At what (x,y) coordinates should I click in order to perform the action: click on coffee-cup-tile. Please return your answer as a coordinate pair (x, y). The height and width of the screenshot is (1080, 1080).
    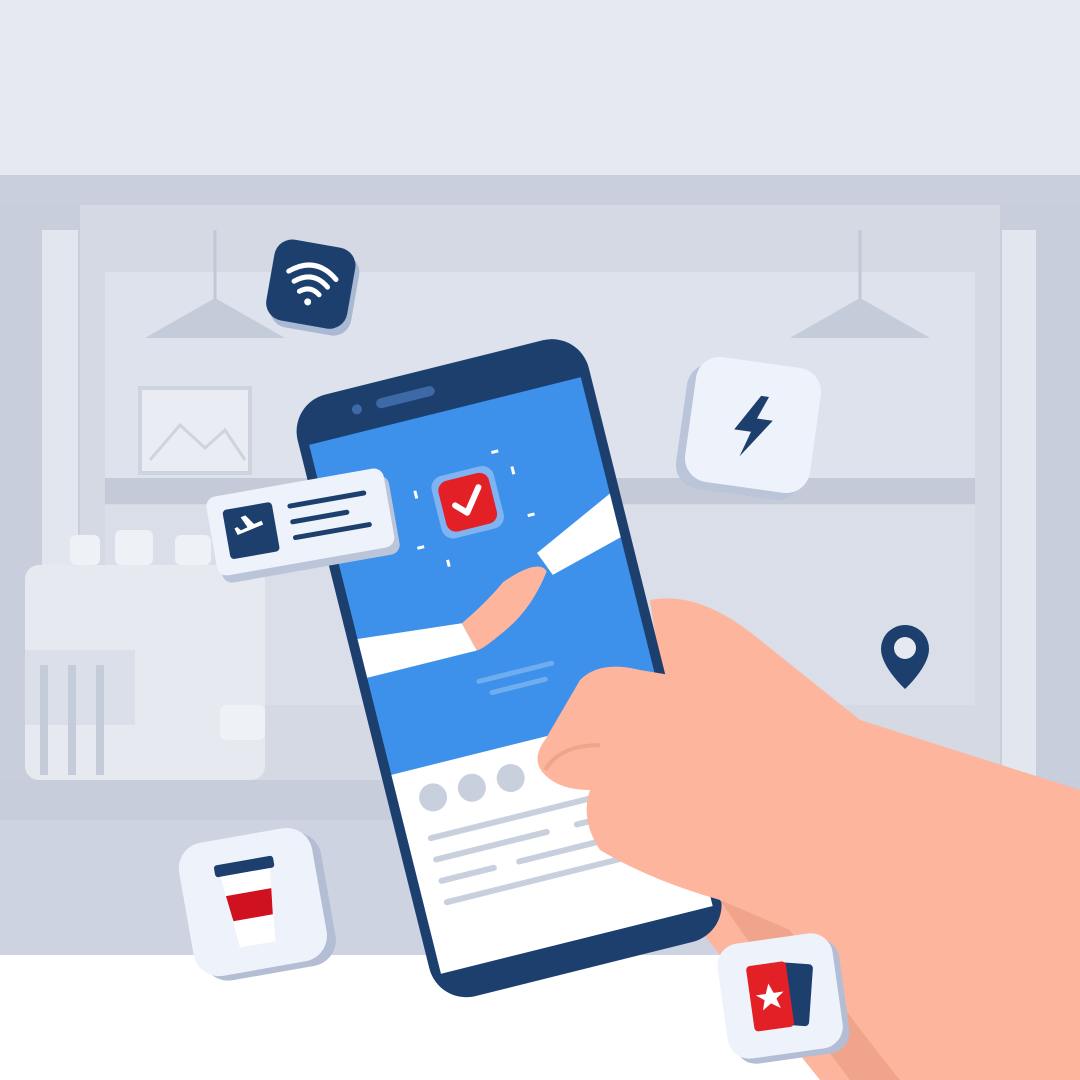
    Looking at the image, I should click on (257, 904).